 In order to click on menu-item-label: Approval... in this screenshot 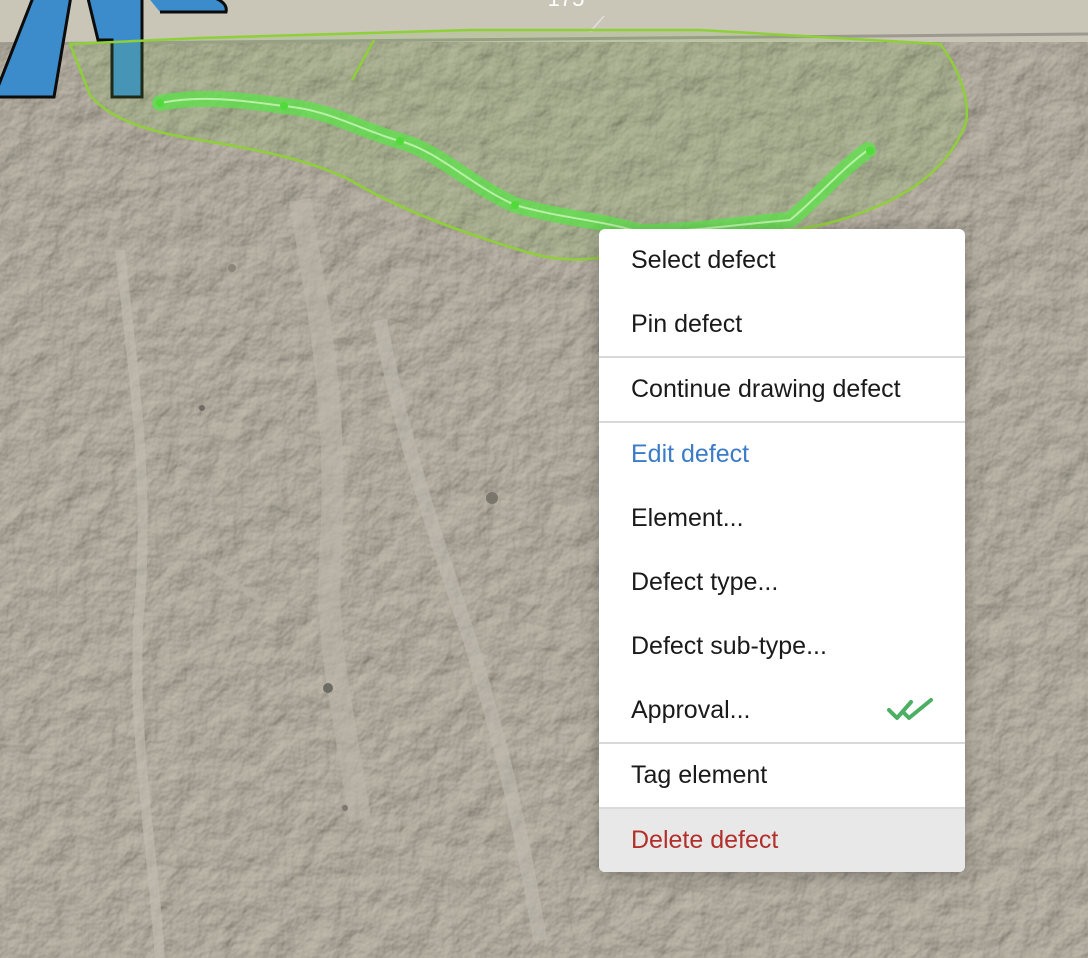, I will do `click(691, 710)`.